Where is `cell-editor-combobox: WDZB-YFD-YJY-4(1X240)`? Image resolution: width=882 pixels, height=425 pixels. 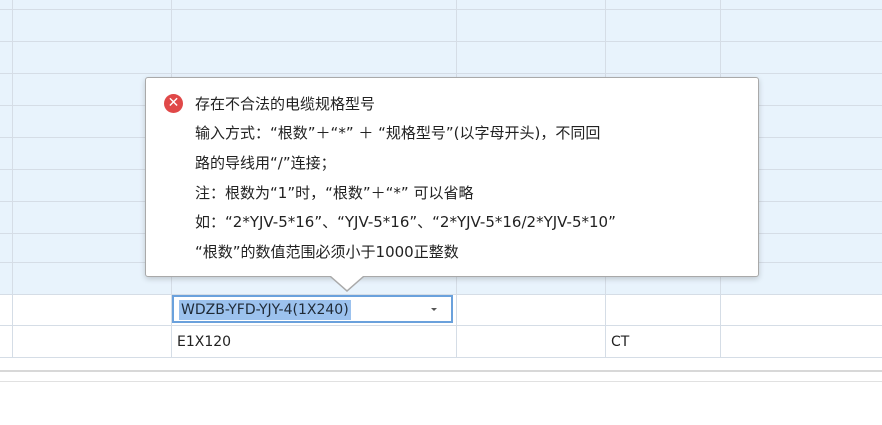 cell-editor-combobox: WDZB-YFD-YJY-4(1X240) is located at coordinates (312, 309).